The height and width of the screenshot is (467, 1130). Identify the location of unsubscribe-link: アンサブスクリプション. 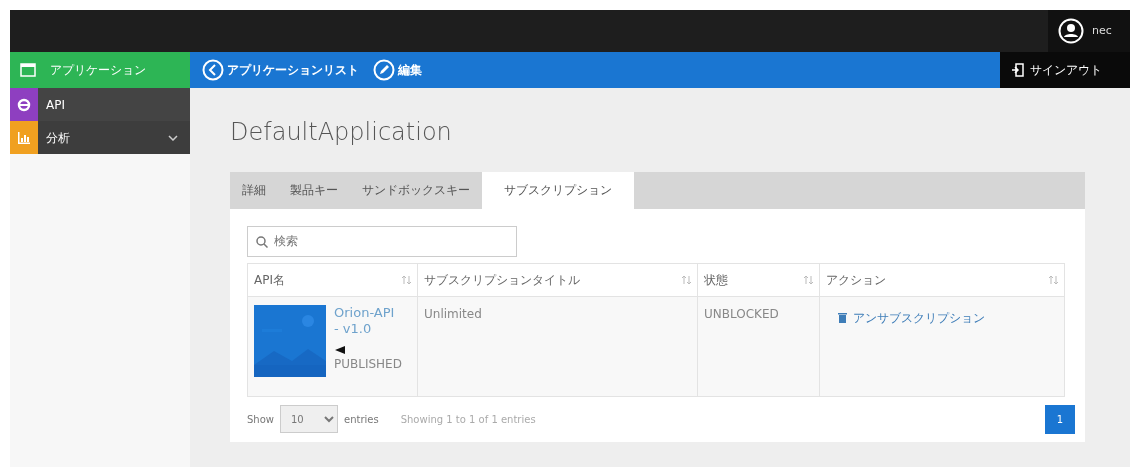
(911, 317).